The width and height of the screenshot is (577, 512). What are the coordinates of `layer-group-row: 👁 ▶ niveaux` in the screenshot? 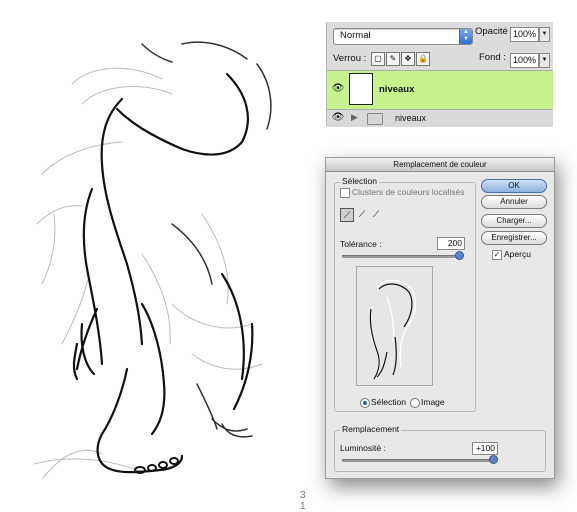 It's located at (440, 118).